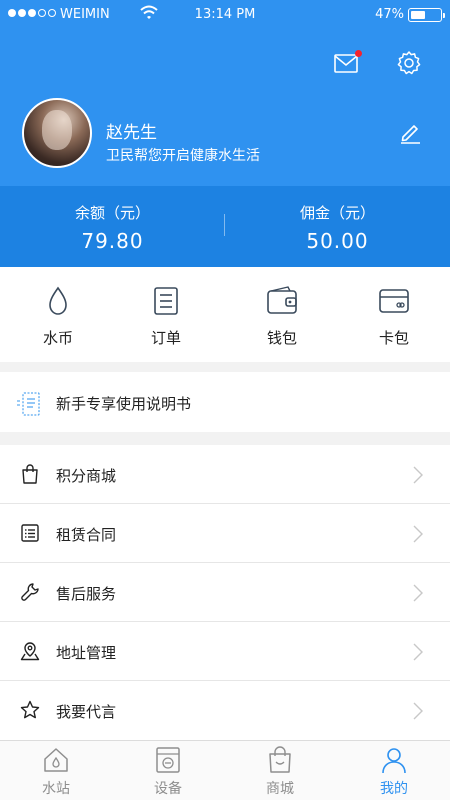  Describe the element at coordinates (337, 213) in the screenshot. I see `commission-label: 佣金（元）` at that location.